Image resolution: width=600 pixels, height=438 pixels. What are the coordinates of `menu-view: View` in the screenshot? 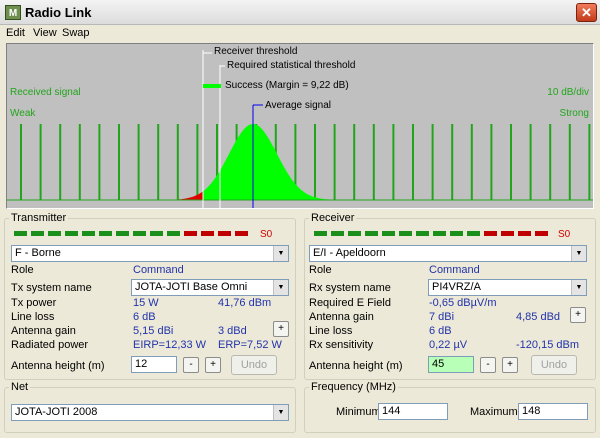 It's located at (45, 33).